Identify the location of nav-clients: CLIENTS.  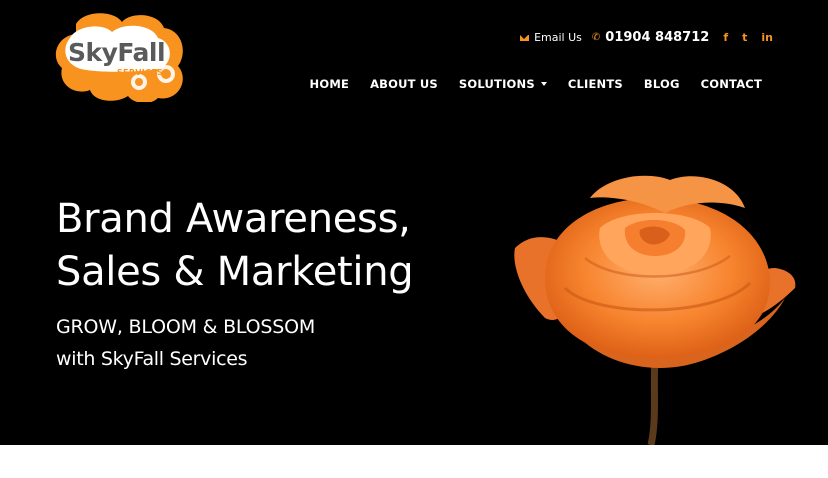
(595, 84).